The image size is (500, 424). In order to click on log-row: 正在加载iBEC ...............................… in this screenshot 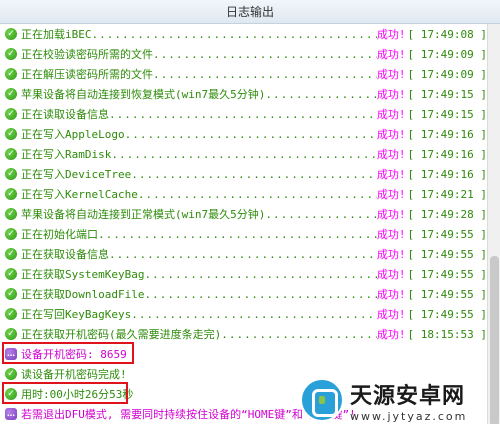, I will do `click(243, 34)`.